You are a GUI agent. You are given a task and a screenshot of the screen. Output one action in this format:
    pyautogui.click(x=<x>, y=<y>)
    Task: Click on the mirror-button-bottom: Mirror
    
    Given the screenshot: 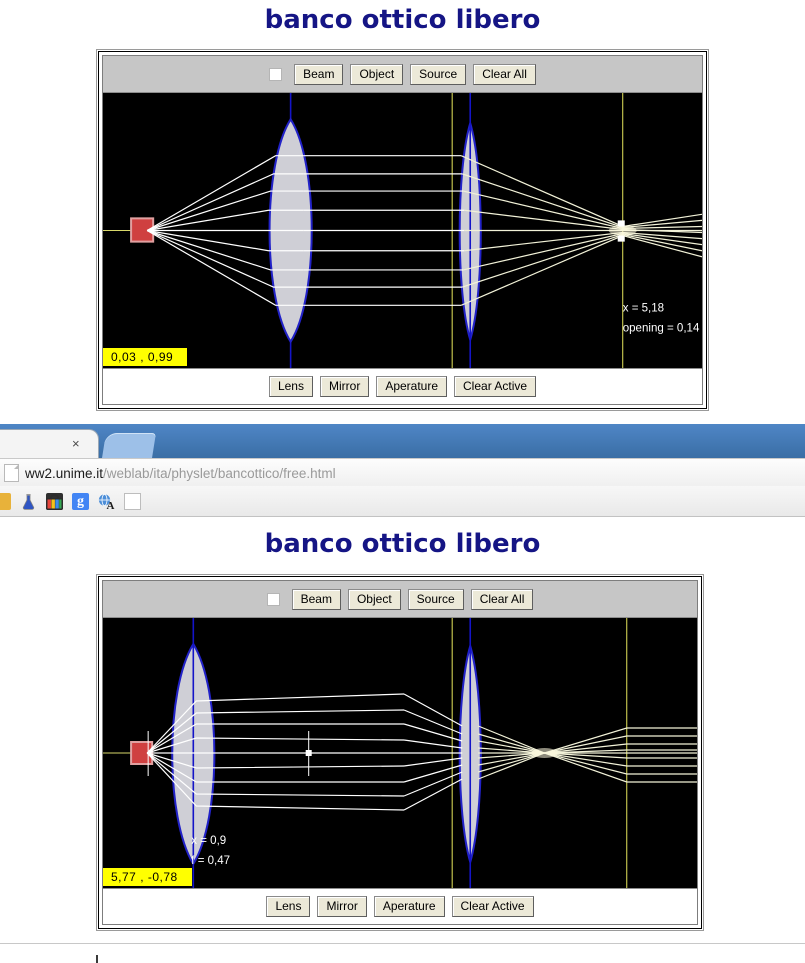 What is the action you would take?
    pyautogui.click(x=342, y=906)
    